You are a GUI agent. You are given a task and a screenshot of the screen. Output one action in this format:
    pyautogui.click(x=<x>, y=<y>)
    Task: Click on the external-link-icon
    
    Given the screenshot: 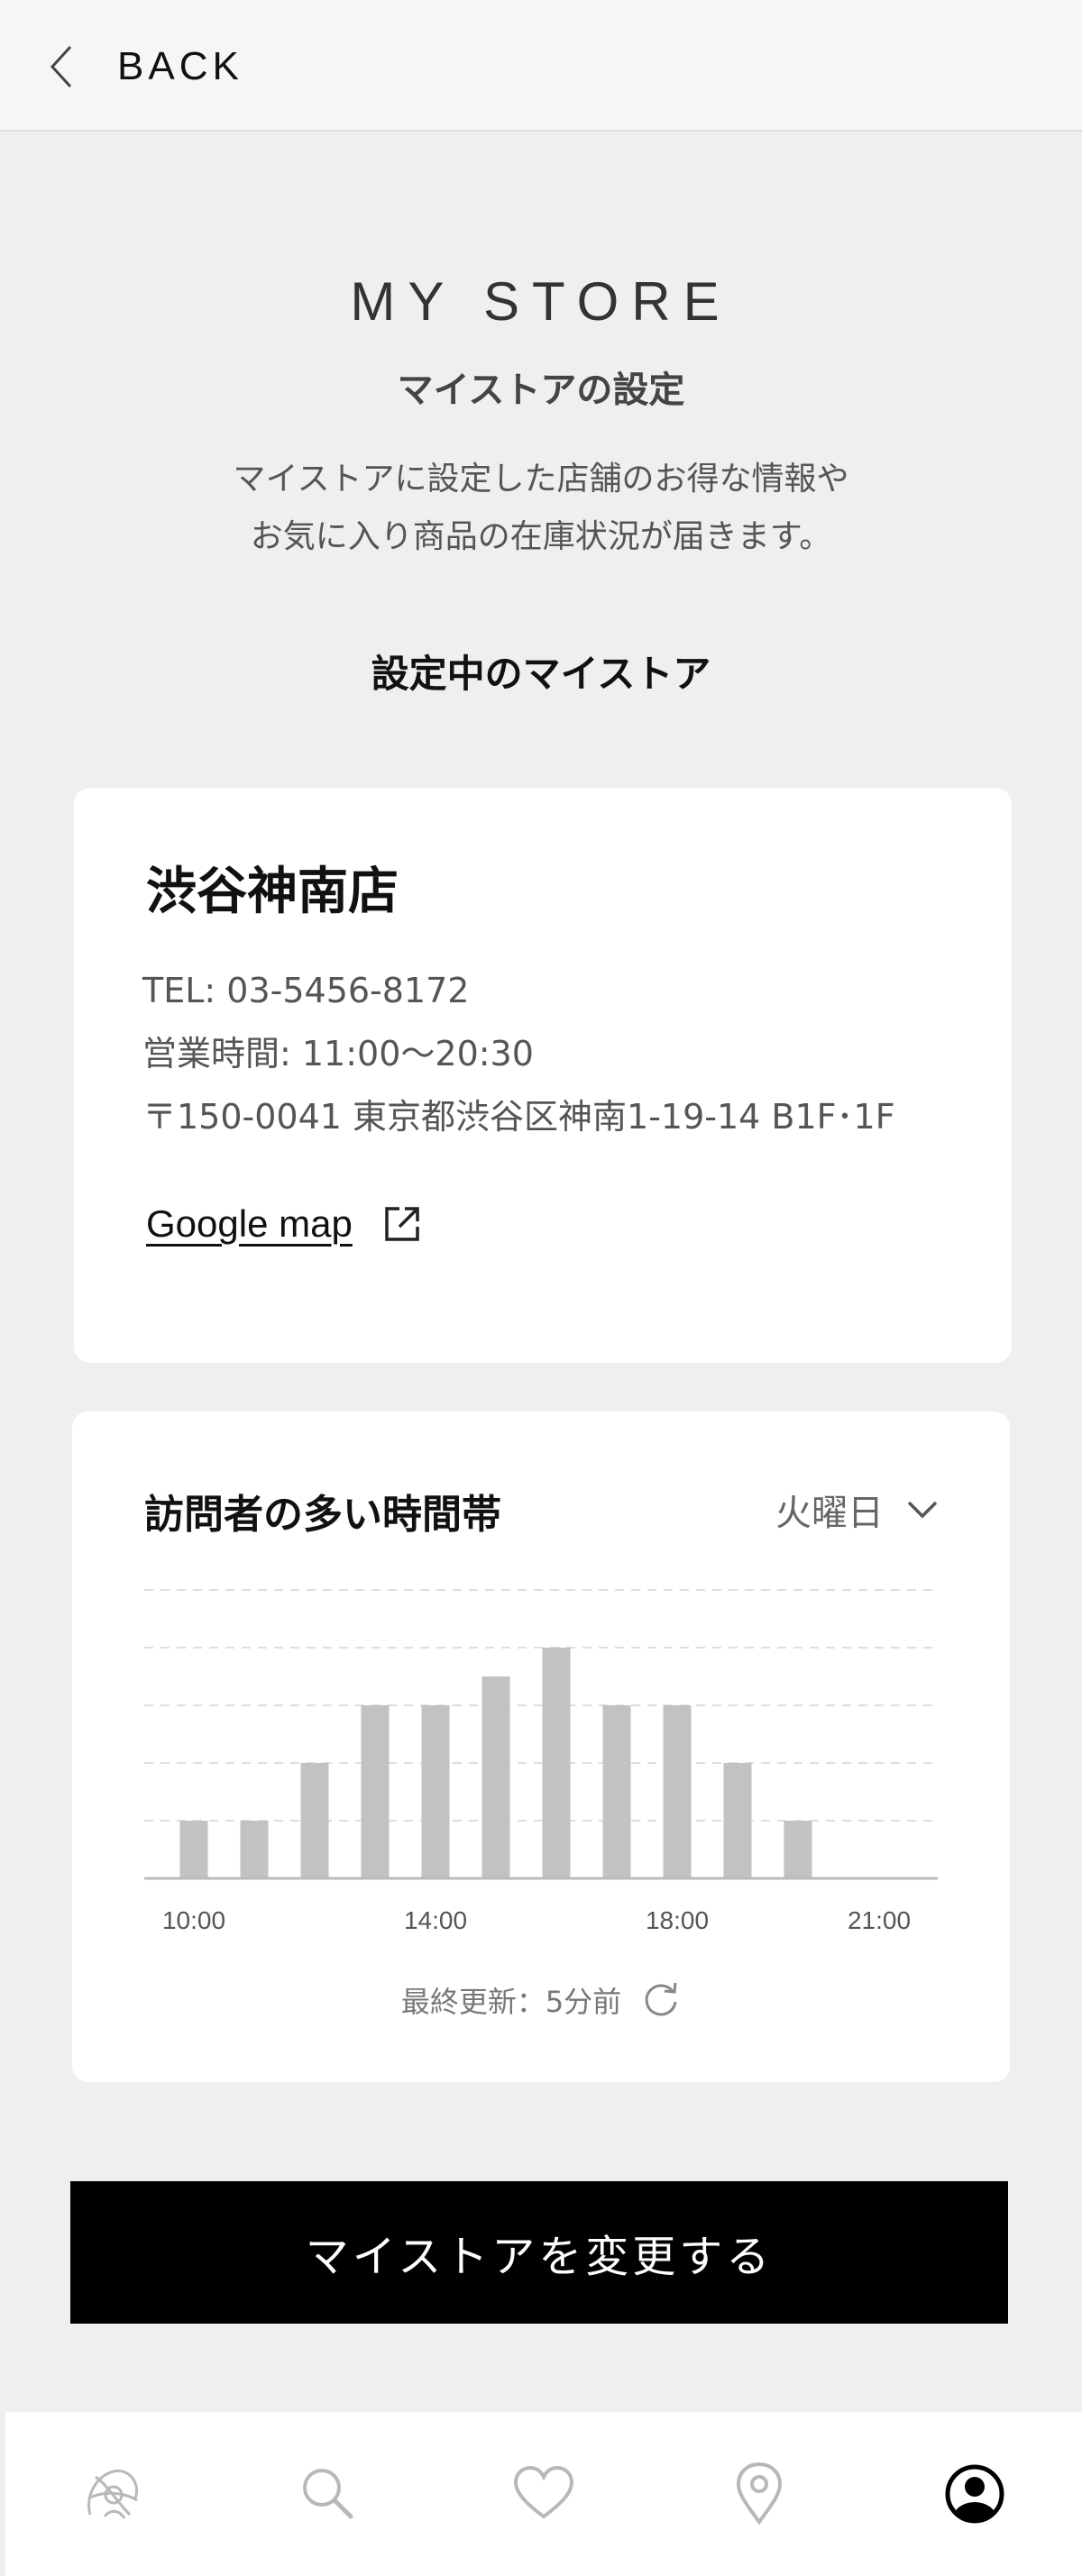 What is the action you would take?
    pyautogui.click(x=402, y=1224)
    